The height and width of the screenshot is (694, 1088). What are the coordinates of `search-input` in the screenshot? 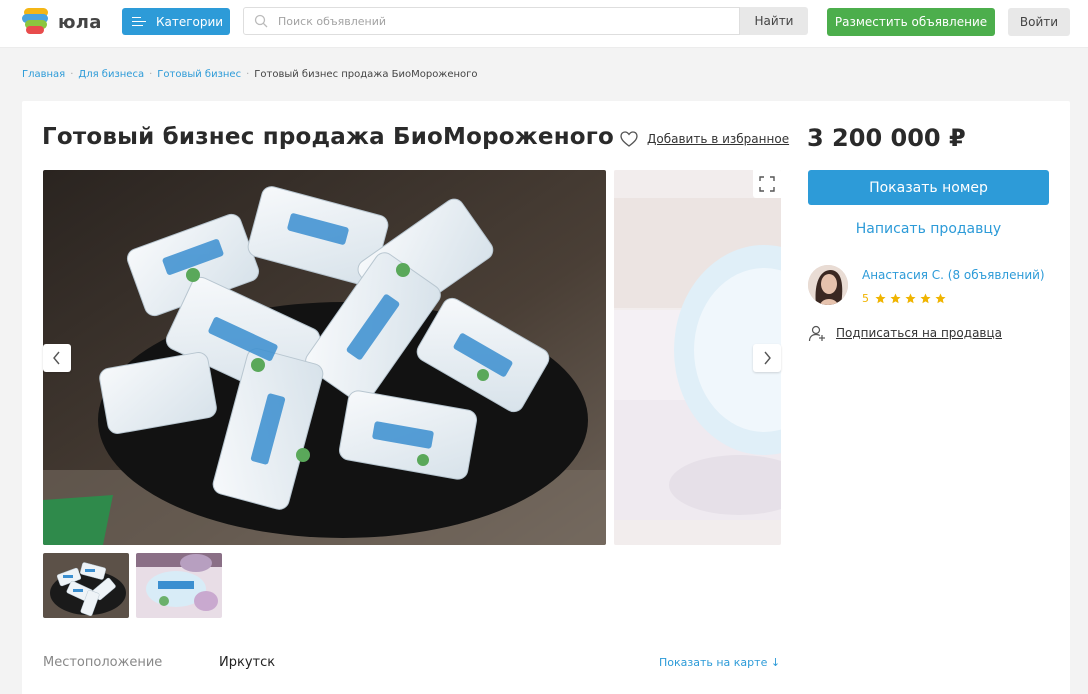 It's located at (498, 21).